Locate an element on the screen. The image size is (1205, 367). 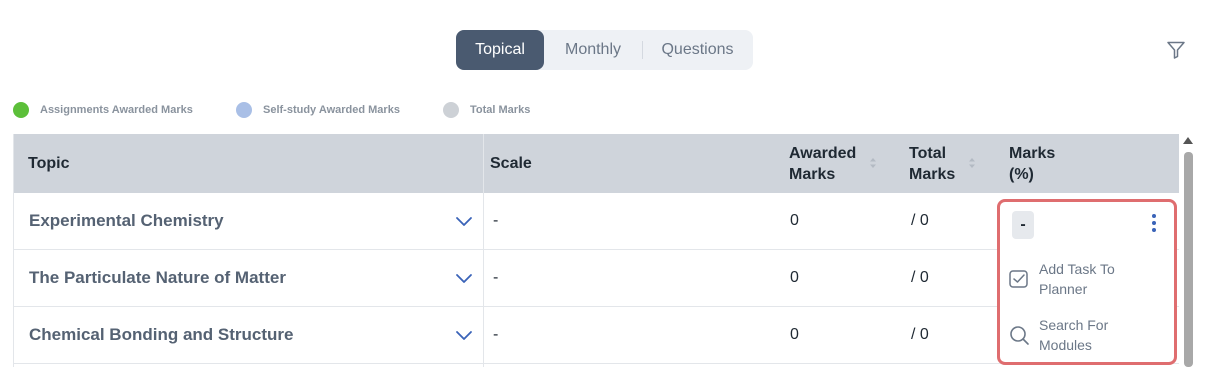
header-awarded-line1: Awarded is located at coordinates (823, 153).